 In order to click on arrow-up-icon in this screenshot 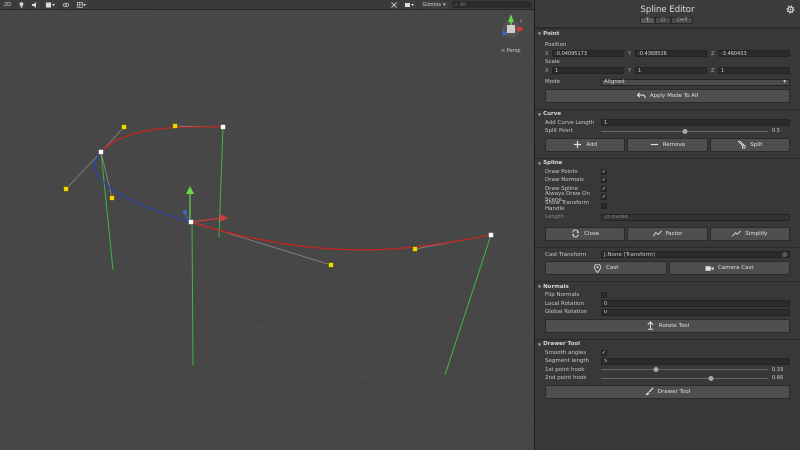, I will do `click(650, 325)`.